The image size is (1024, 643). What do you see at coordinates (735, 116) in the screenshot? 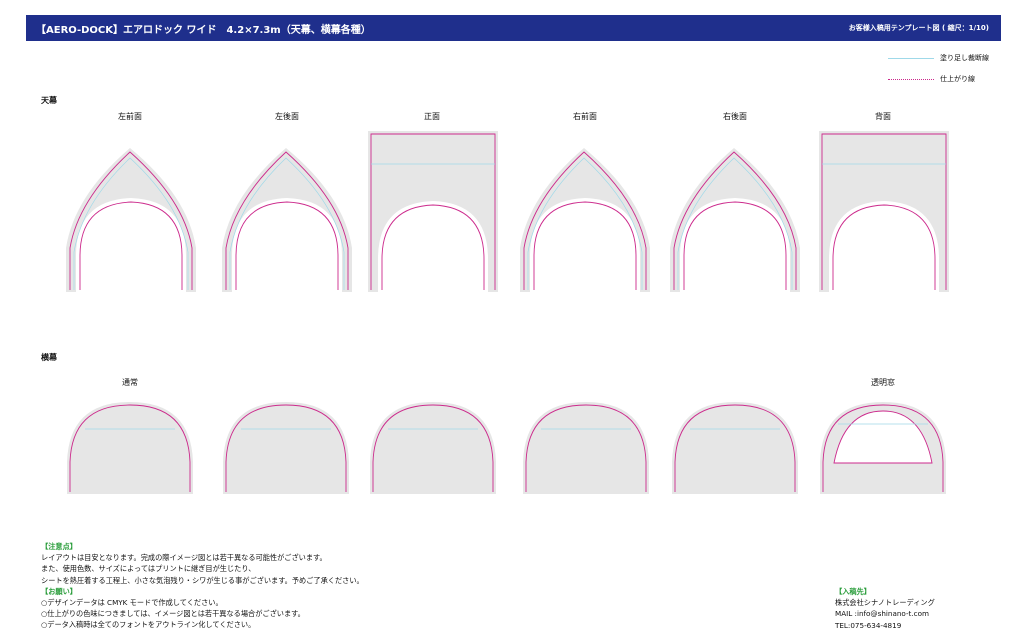
I see `roof-panel-label: 右後面` at bounding box center [735, 116].